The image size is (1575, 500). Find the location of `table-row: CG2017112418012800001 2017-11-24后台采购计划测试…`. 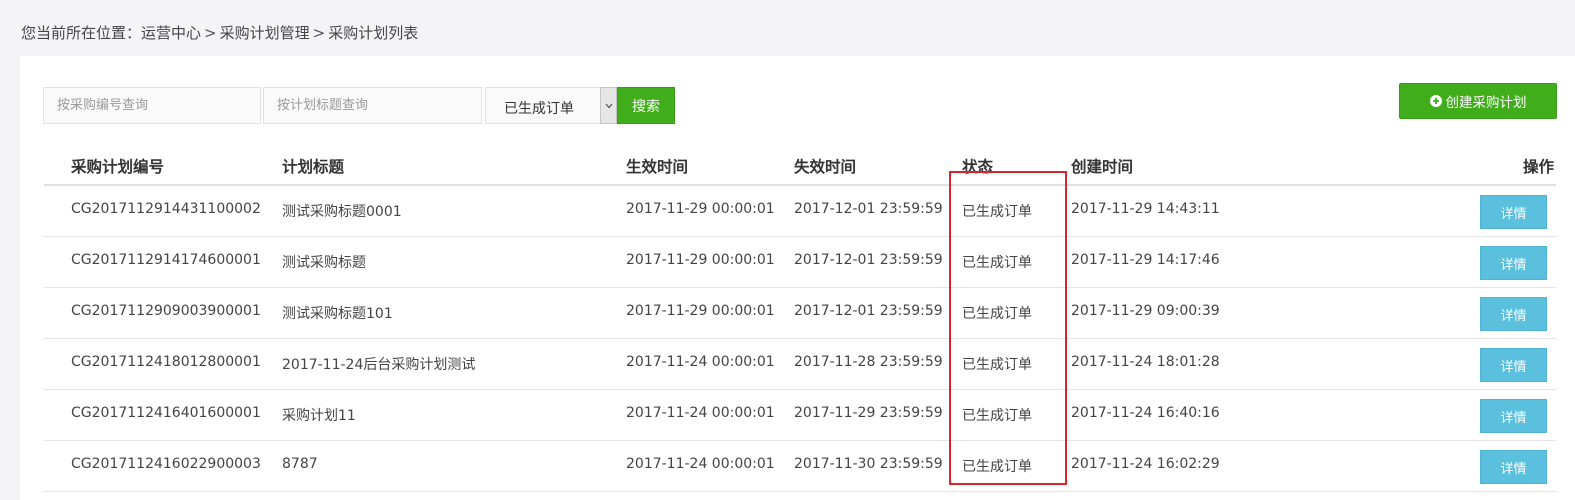

table-row: CG2017112418012800001 2017-11-24后台采购计划测试… is located at coordinates (800, 364).